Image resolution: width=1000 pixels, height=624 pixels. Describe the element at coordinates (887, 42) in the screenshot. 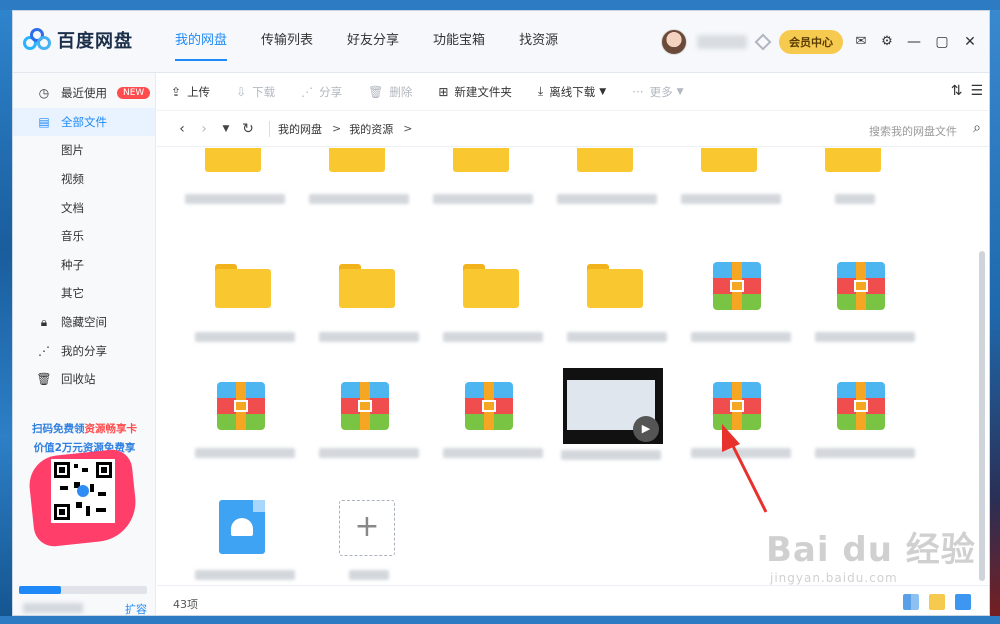

I see `gear-icon: ⚙` at that location.